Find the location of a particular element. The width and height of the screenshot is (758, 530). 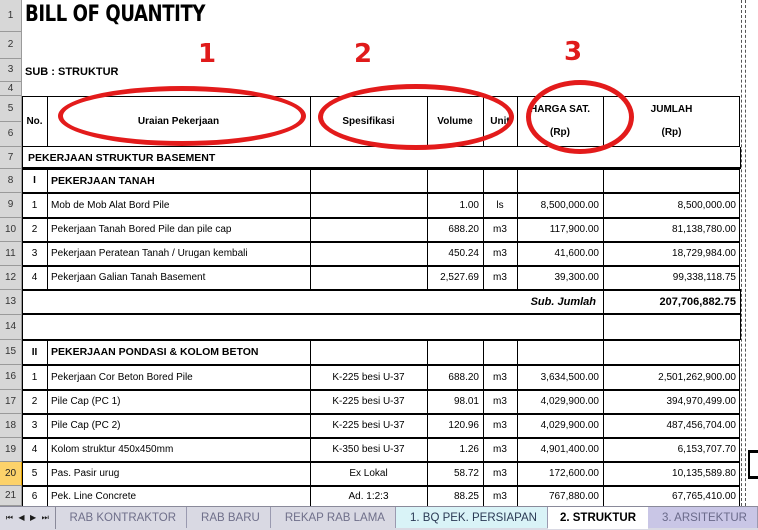

cell-jumlah: 394,970,499.00 is located at coordinates (671, 402).